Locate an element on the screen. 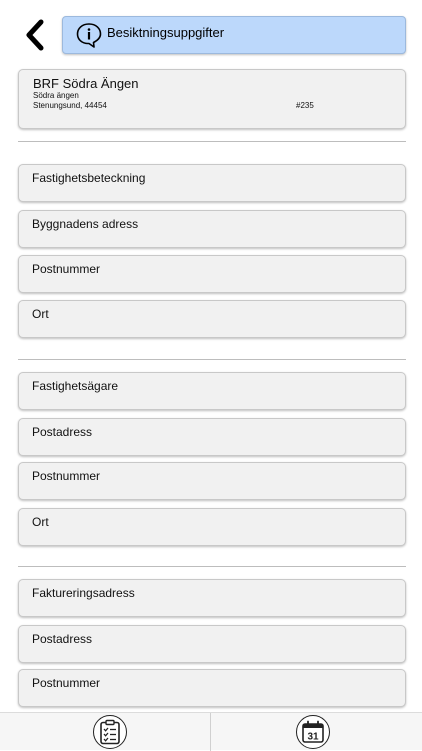 This screenshot has height=751, width=422. tab-separator is located at coordinates (210, 732).